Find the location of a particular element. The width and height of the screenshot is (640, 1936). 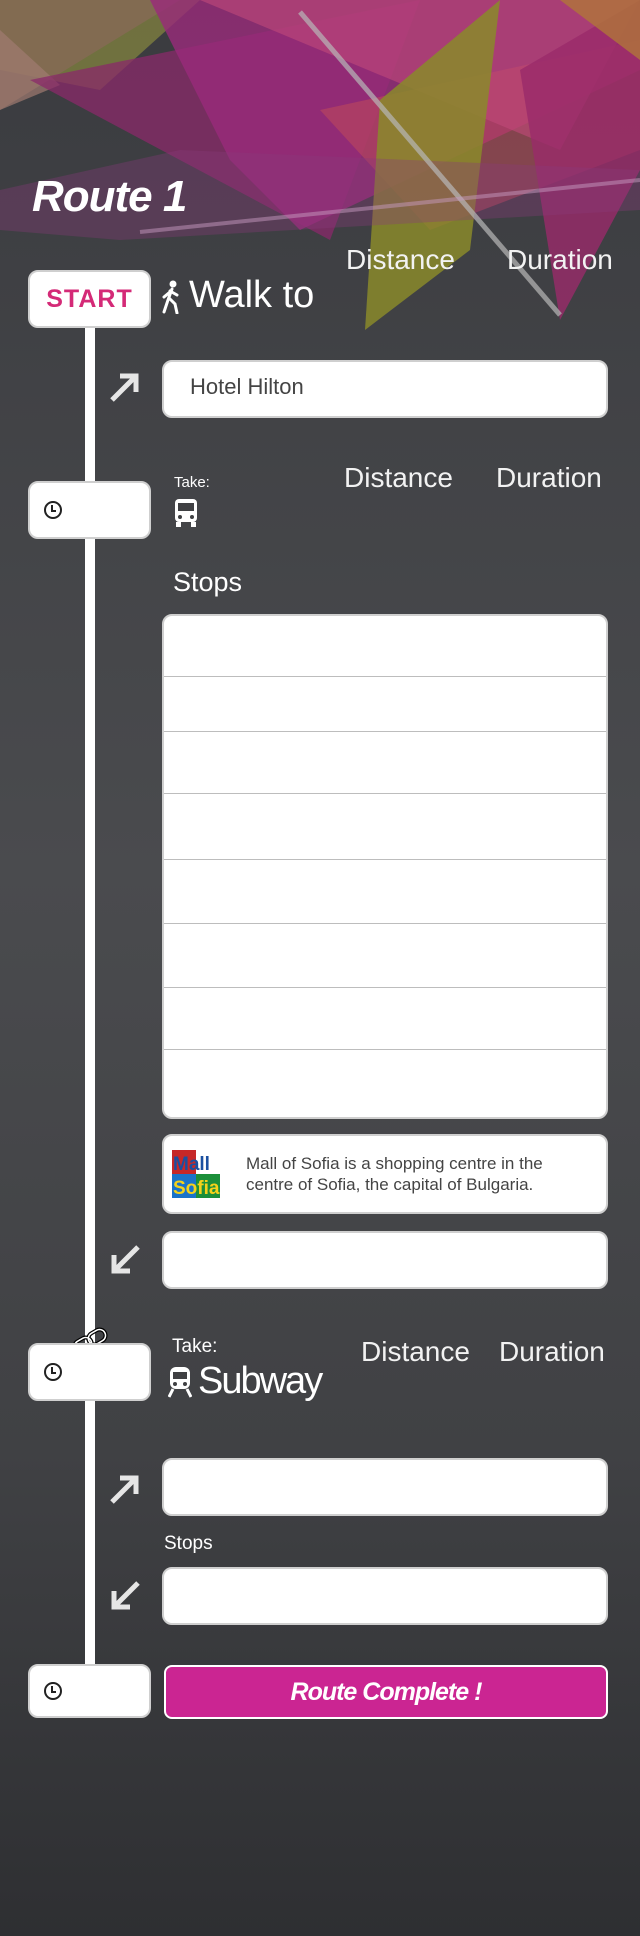

subway-distance-label: Distance is located at coordinates (415, 1351).